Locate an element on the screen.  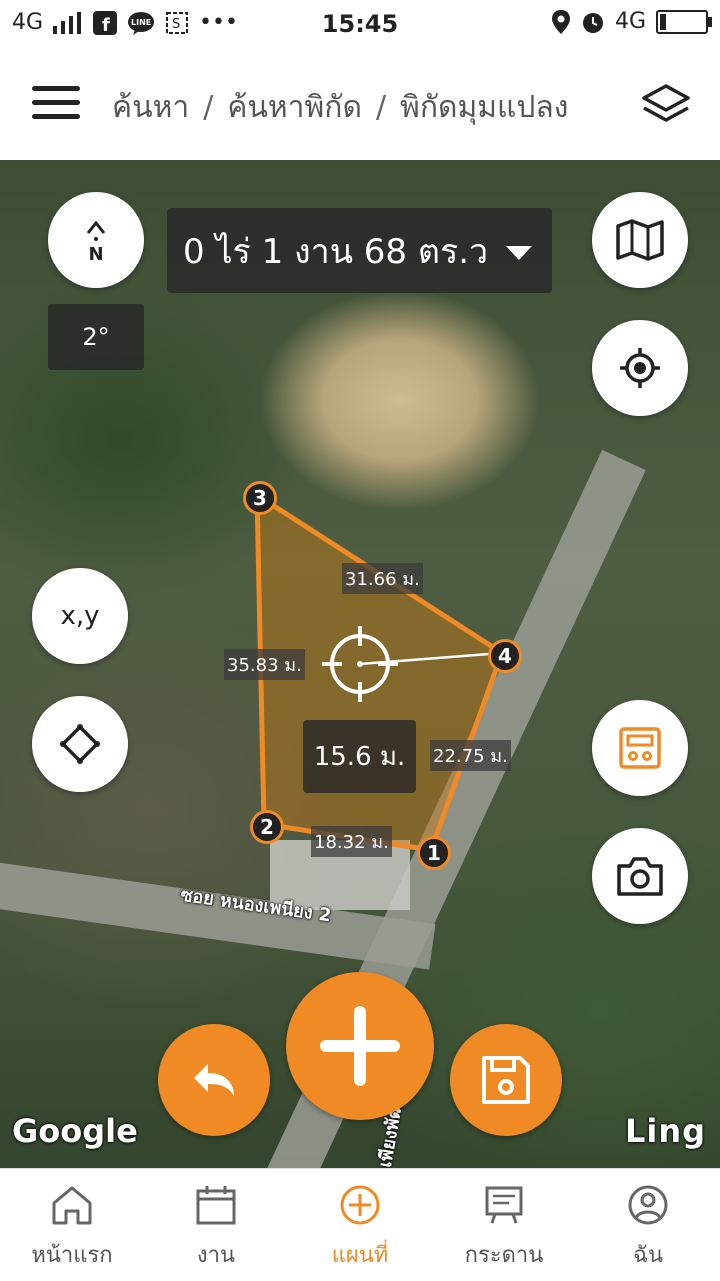
tab-label: งาน is located at coordinates (216, 1255).